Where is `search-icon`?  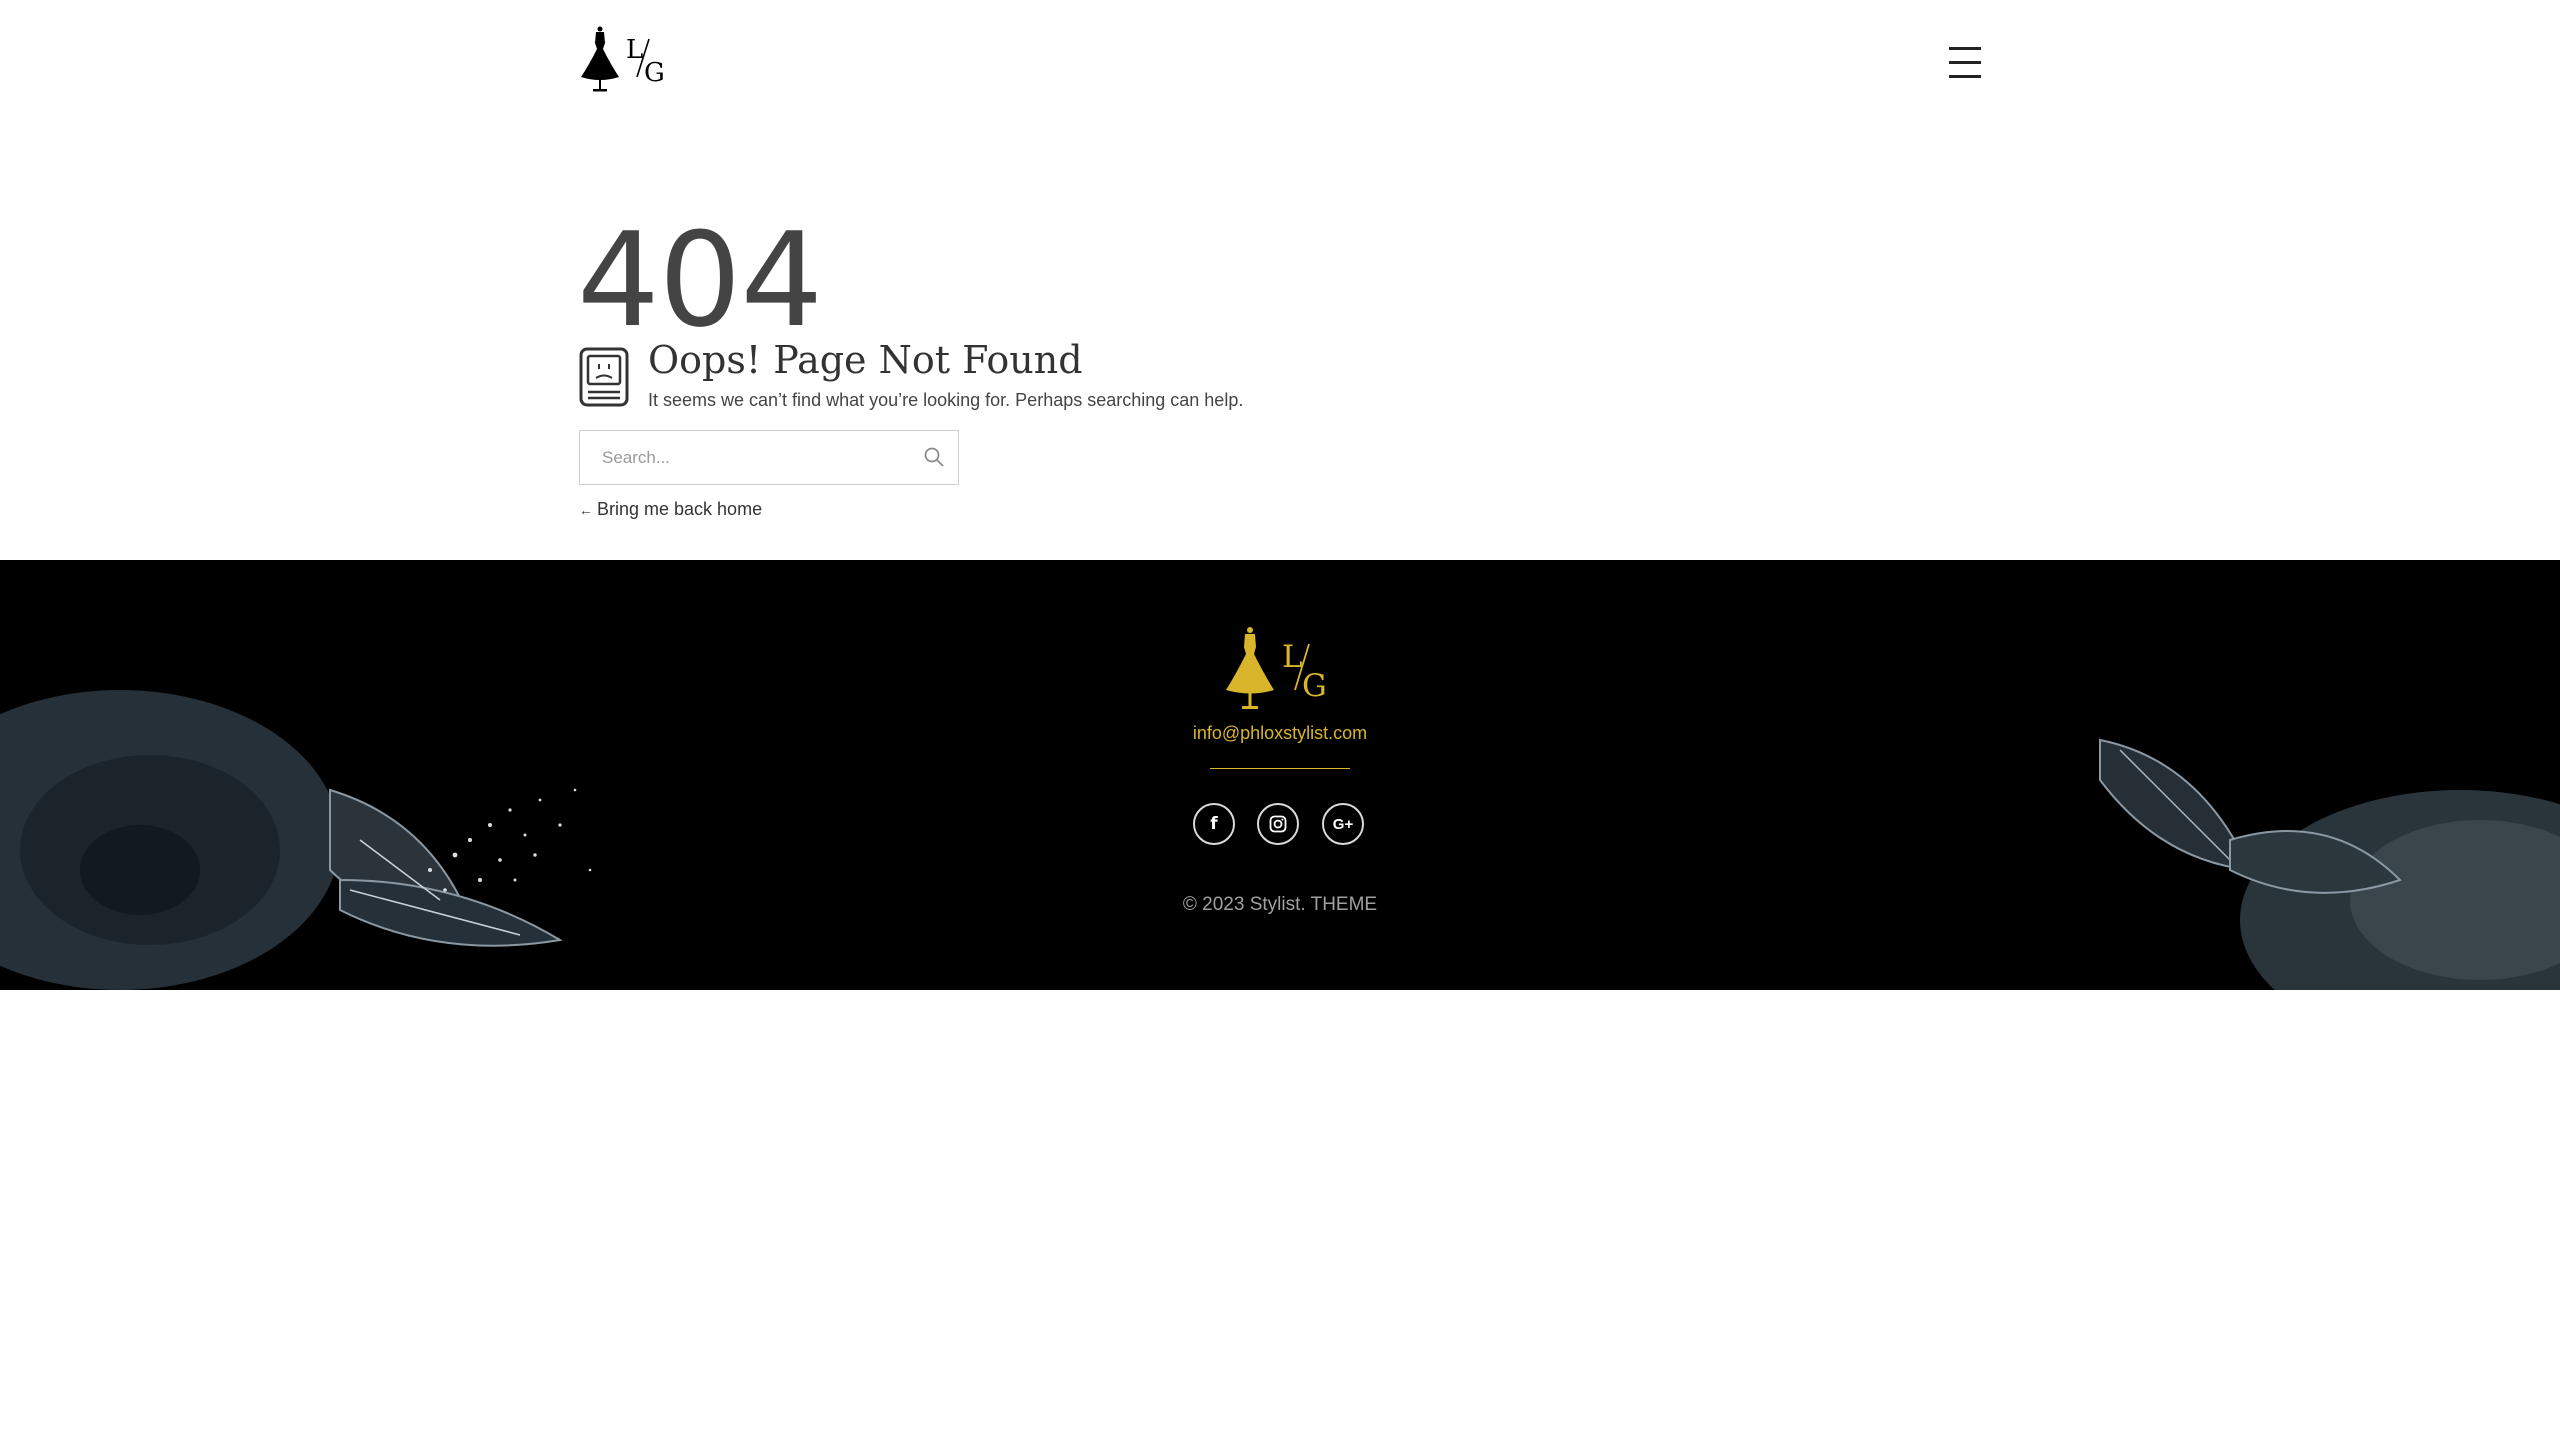
search-icon is located at coordinates (934, 457).